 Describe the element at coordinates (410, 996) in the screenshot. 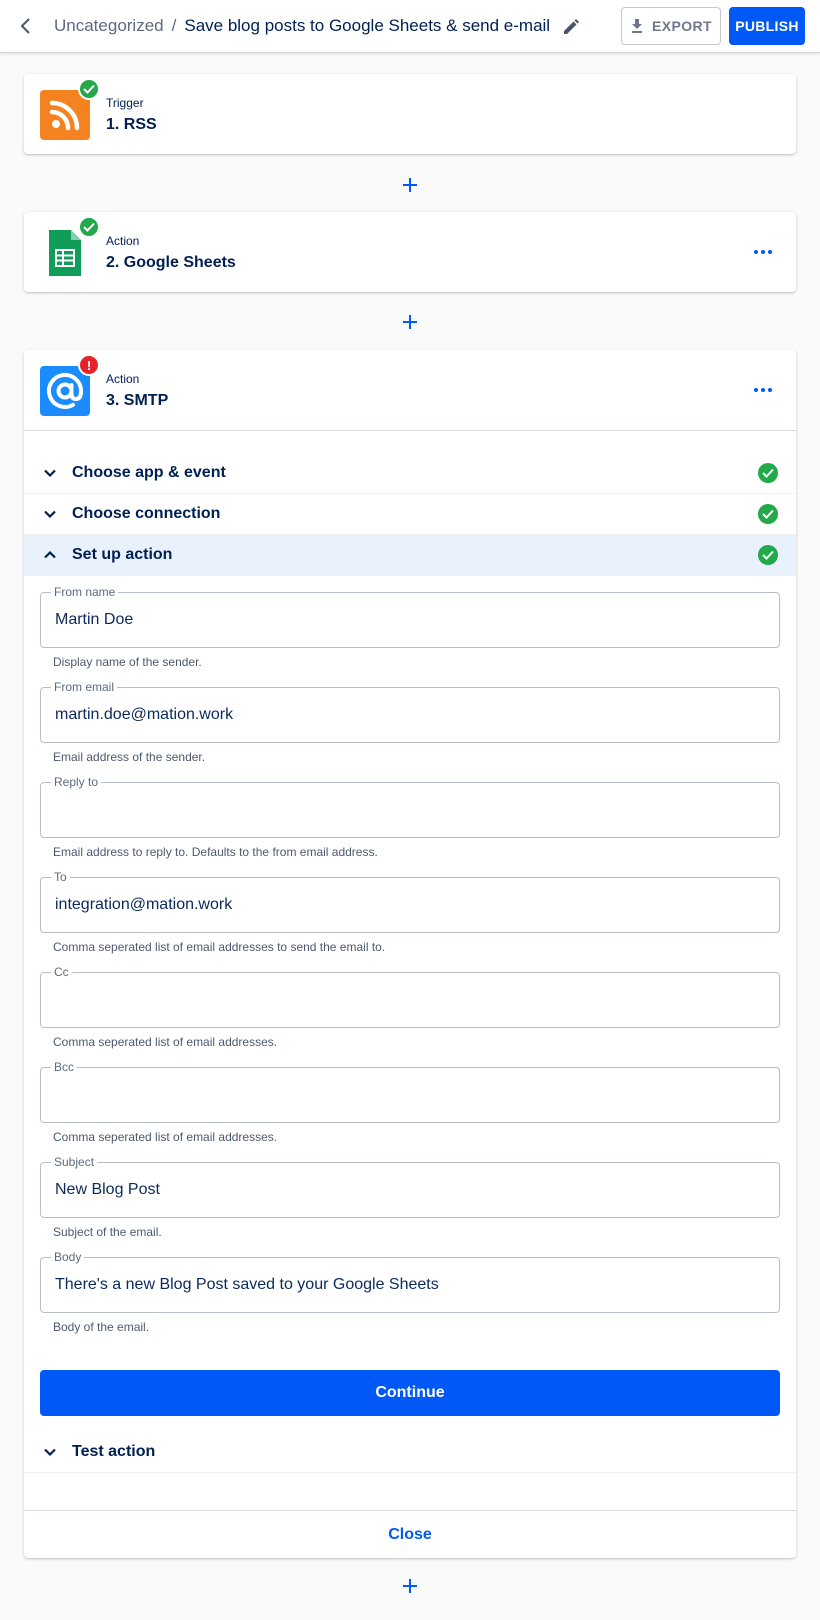

I see `cc-input: Cc` at that location.